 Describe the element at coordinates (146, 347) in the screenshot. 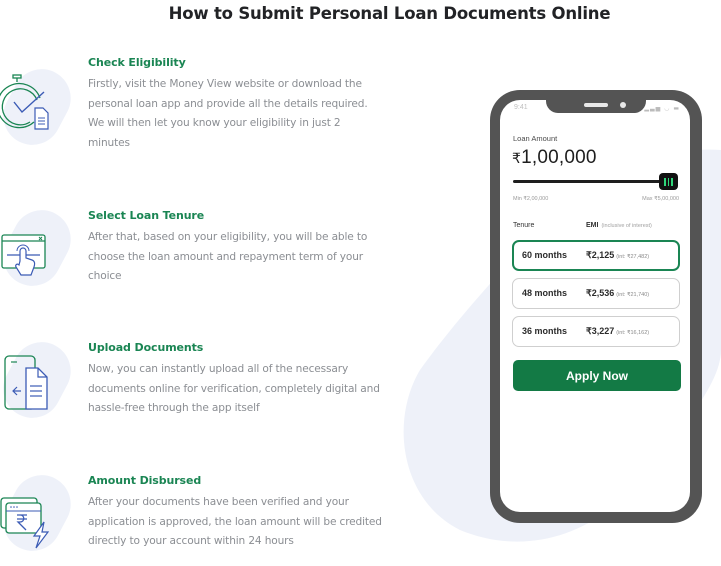

I see `step-title: Upload Documents` at that location.